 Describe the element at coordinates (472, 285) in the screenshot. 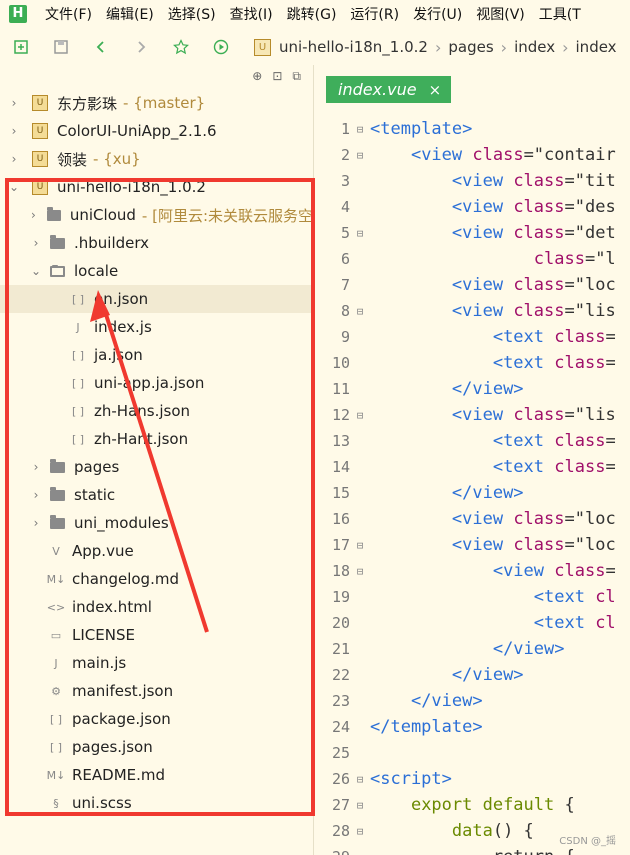

I see `code-line: 7 <view class ="loc` at that location.